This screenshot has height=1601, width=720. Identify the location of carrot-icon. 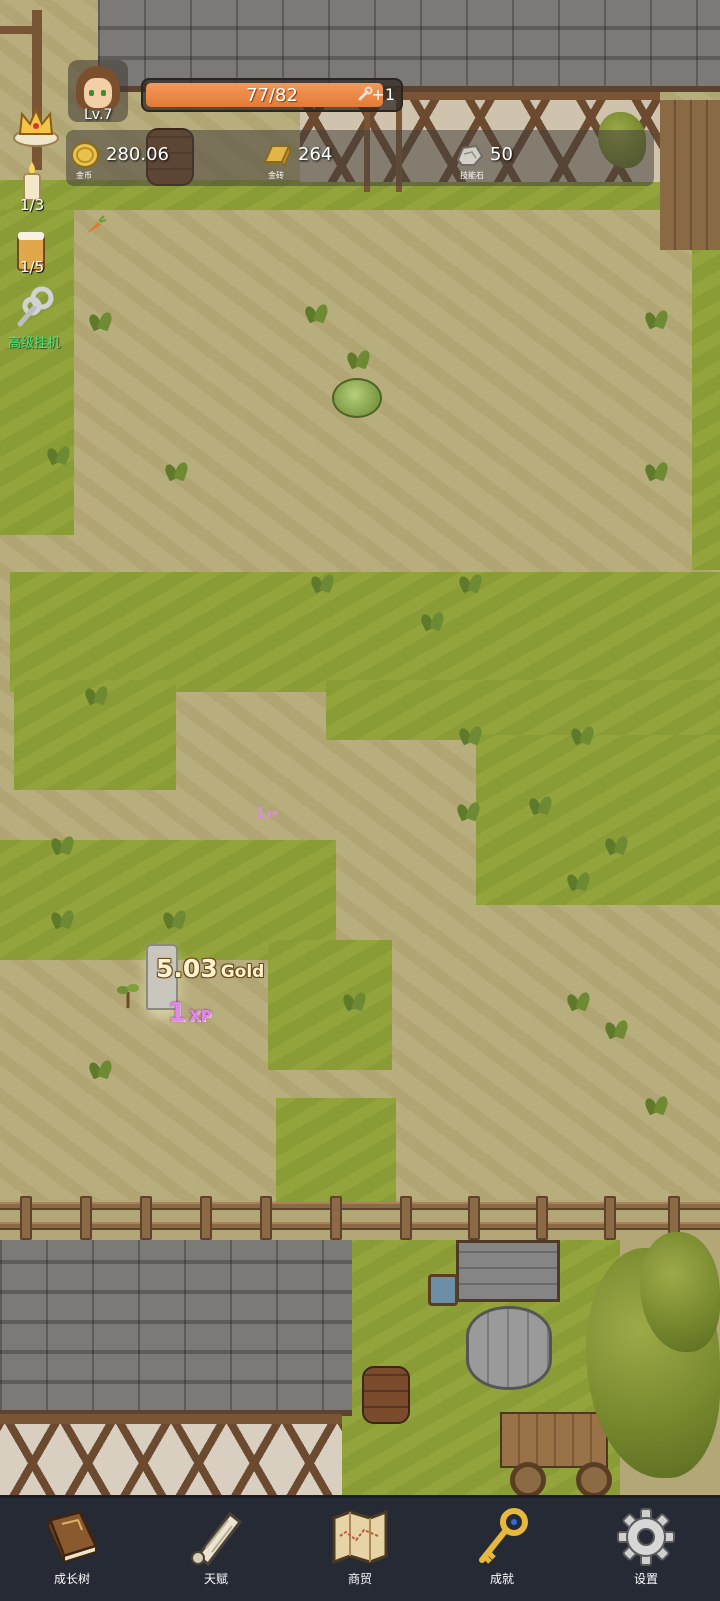
(96, 224).